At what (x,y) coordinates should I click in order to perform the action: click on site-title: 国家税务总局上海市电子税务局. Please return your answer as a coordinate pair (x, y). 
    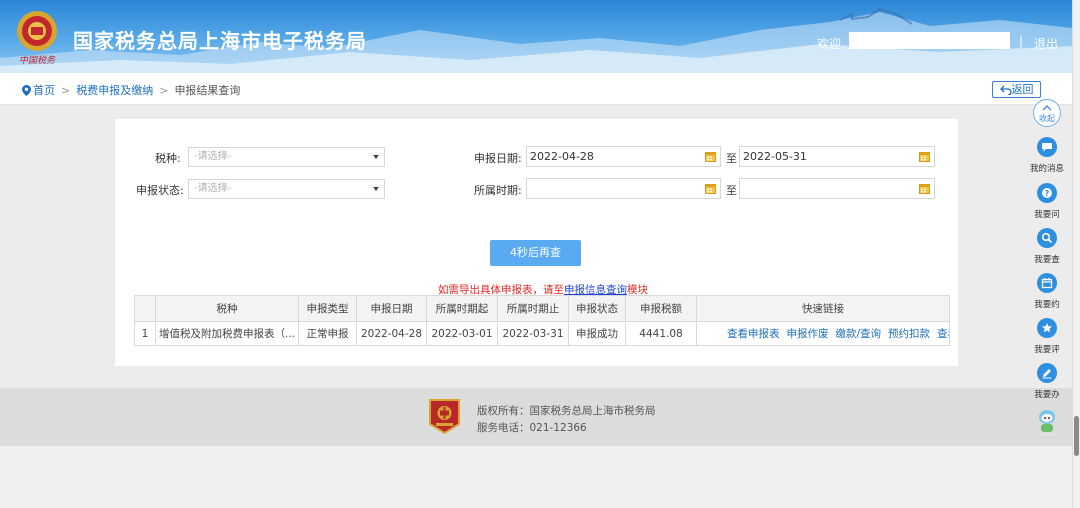
    Looking at the image, I should click on (220, 41).